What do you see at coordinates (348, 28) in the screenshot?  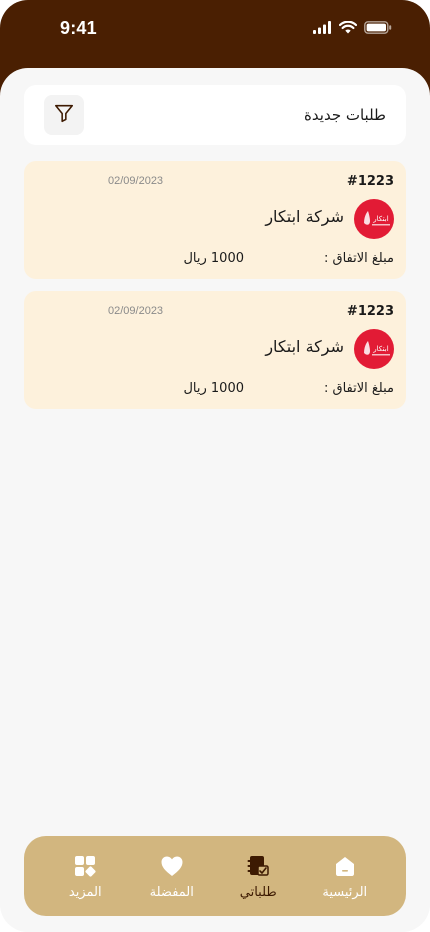 I see `wifi-icon` at bounding box center [348, 28].